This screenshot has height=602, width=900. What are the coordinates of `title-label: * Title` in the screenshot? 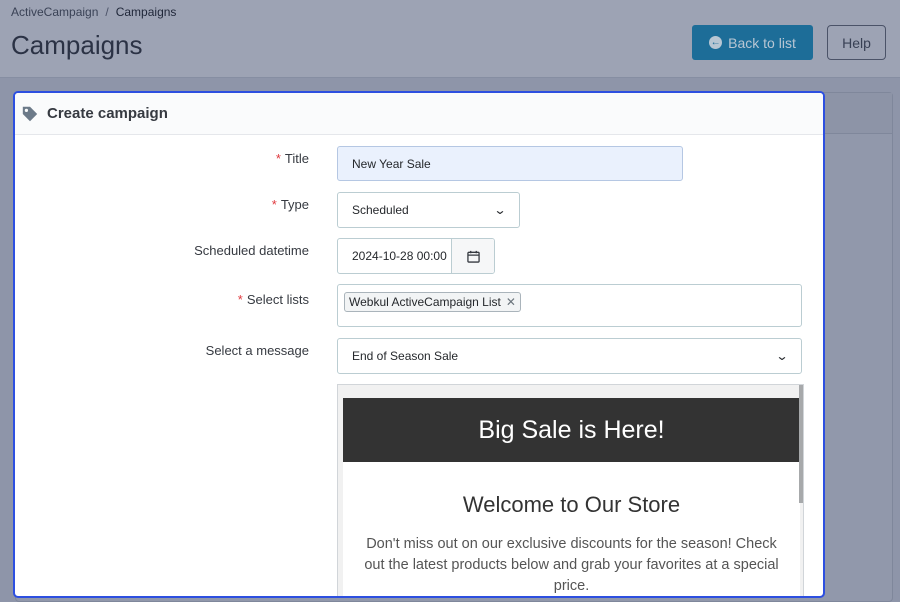 It's located at (292, 158).